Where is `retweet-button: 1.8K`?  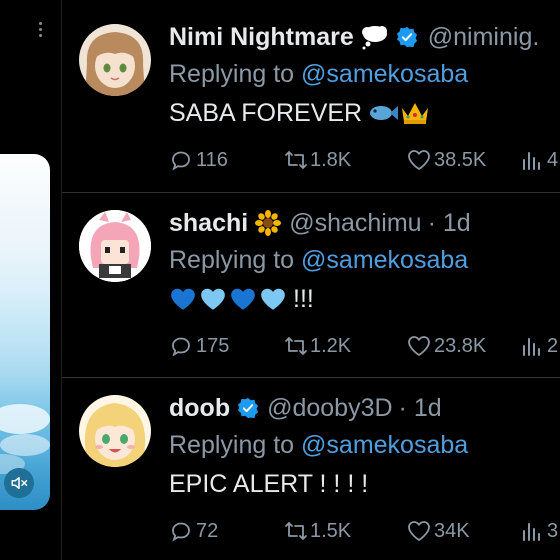
retweet-button: 1.8K is located at coordinates (317, 160).